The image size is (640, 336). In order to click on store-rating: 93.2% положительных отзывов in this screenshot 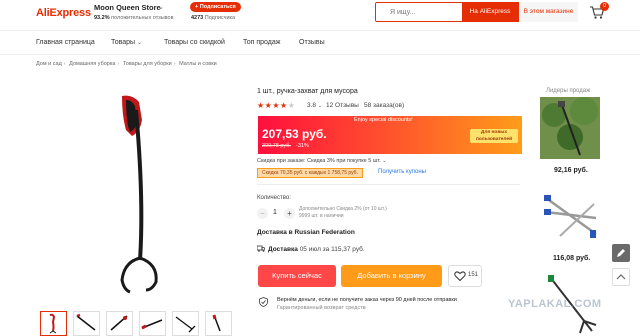, I will do `click(134, 18)`.